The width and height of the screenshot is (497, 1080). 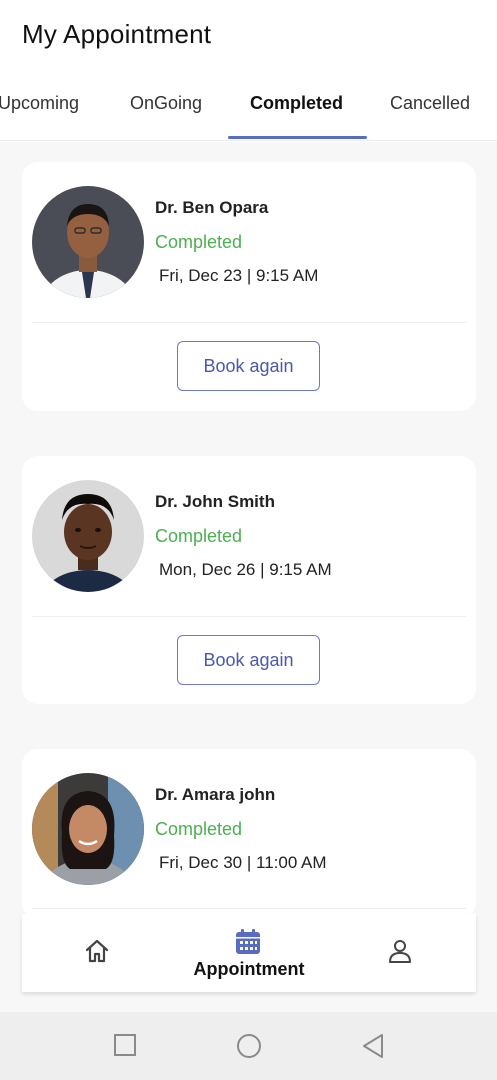 I want to click on system-nav-bar, so click(x=248, y=1046).